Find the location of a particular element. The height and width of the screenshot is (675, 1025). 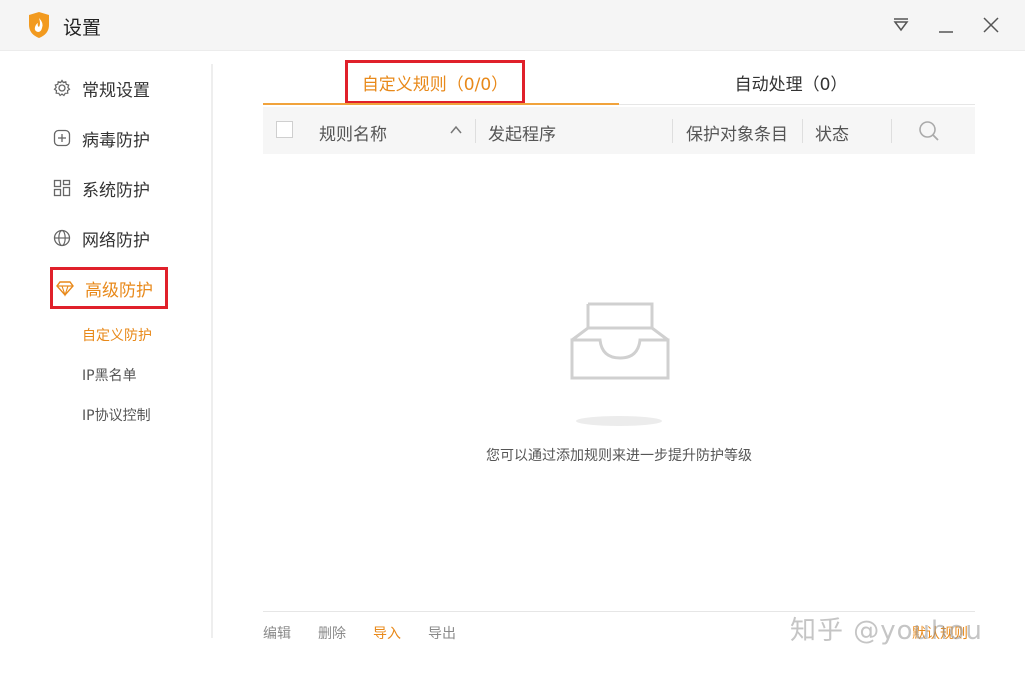

edit-button: 编辑 is located at coordinates (277, 633).